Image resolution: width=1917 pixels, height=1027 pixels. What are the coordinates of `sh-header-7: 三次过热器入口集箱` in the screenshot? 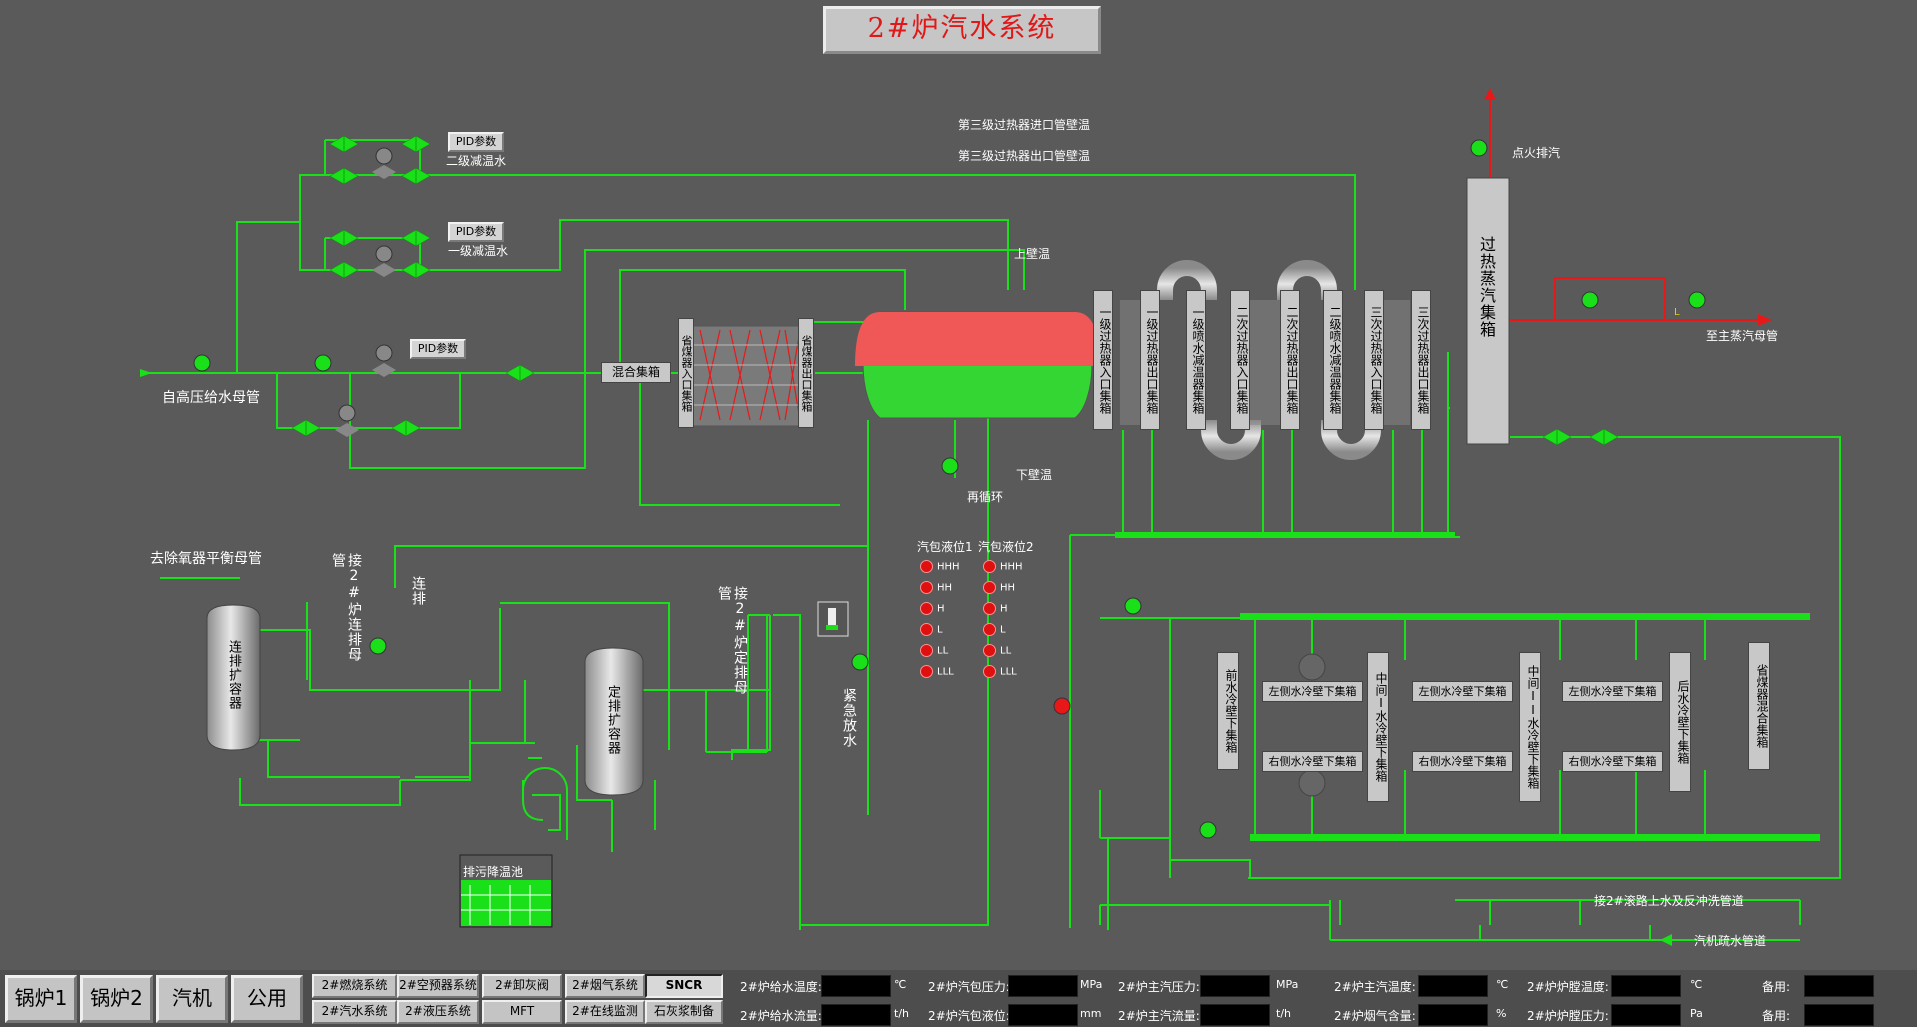 It's located at (1374, 360).